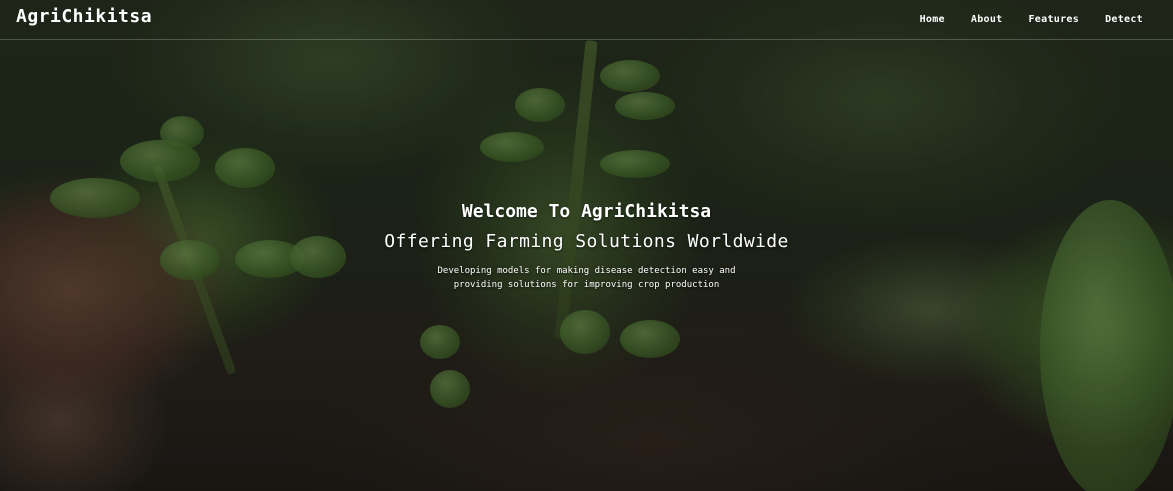  What do you see at coordinates (586, 241) in the screenshot?
I see `hero-subtitle: Offering Farming Solutions Worldwide` at bounding box center [586, 241].